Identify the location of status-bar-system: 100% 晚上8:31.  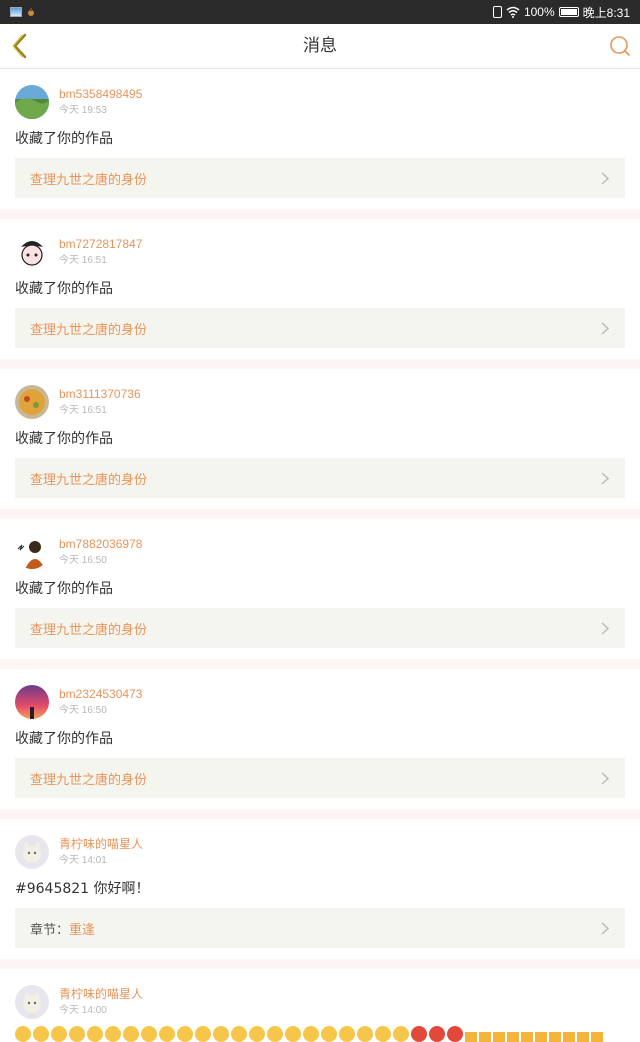
(561, 12).